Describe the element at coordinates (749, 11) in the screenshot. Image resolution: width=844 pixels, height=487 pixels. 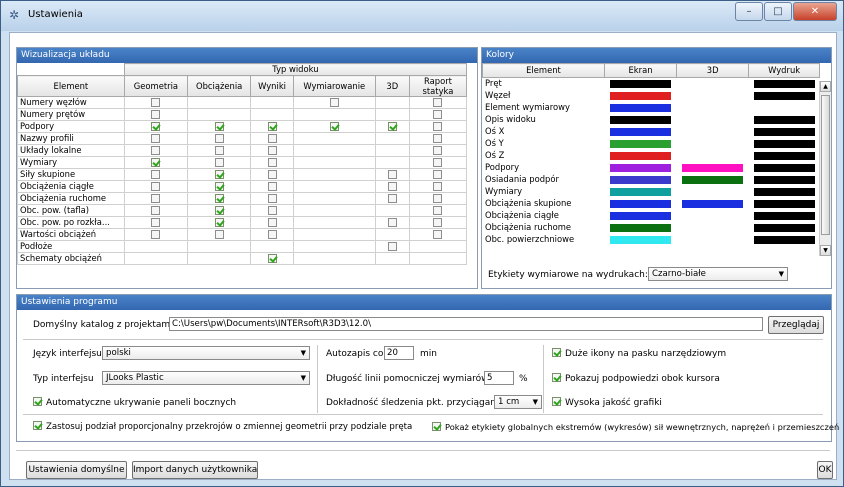
I see `minimize-button: –` at that location.